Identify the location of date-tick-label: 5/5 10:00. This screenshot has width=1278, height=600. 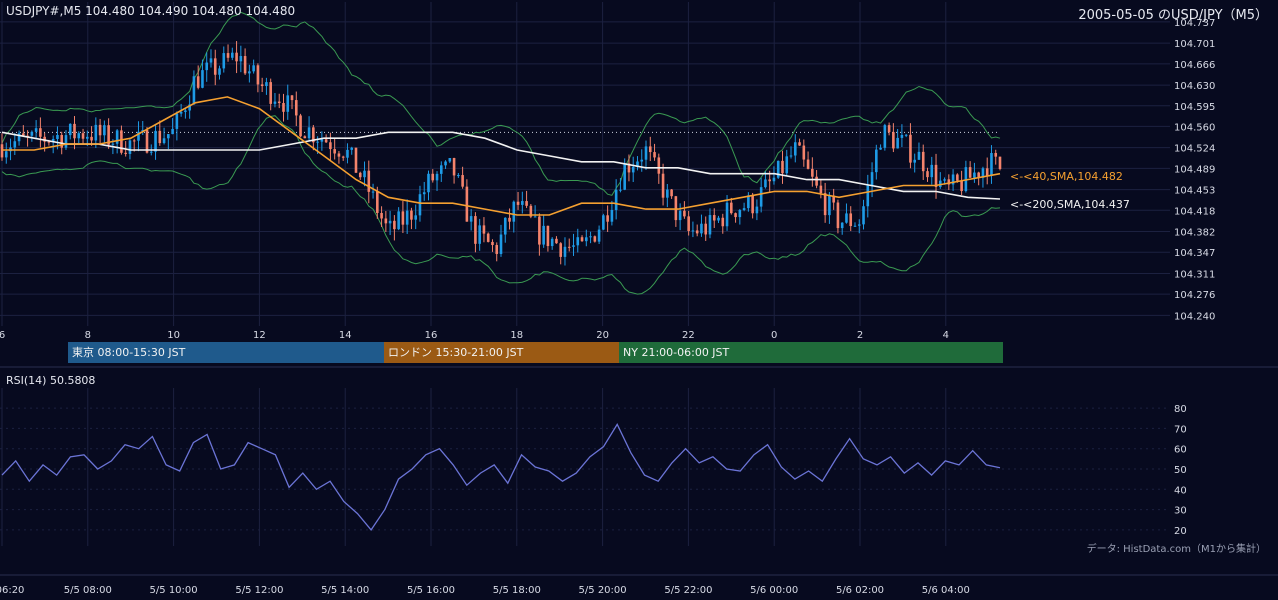
(174, 590).